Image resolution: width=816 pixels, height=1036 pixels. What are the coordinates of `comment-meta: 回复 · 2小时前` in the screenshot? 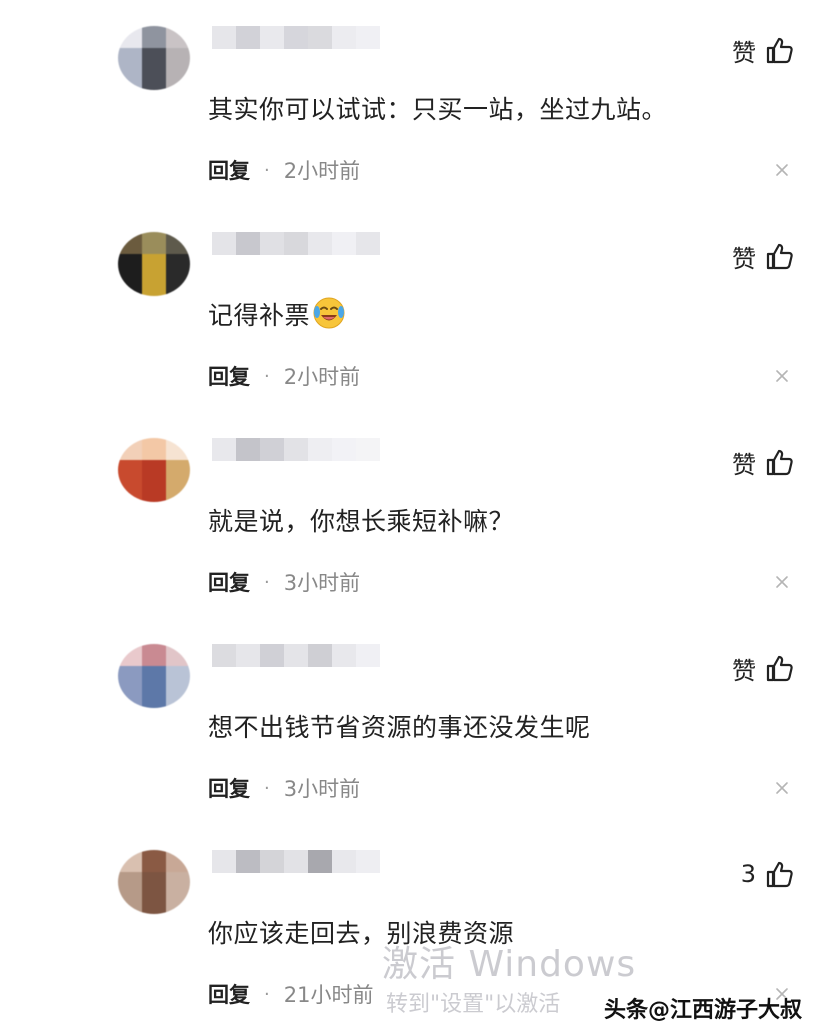 It's located at (284, 170).